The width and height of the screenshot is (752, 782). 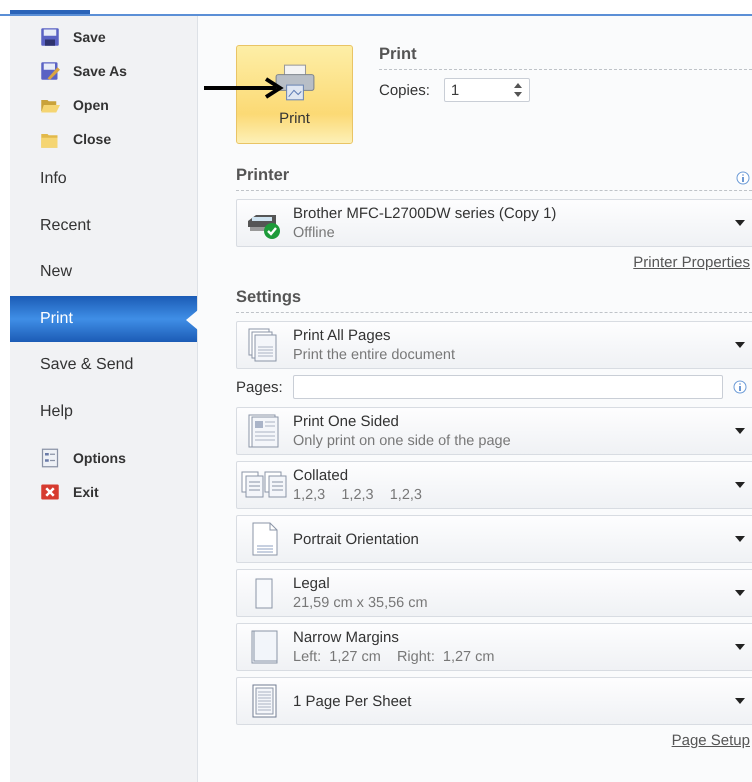 I want to click on settings-dropdown: Collated 1,2,3 1,2,3 1,2,3, so click(x=494, y=485).